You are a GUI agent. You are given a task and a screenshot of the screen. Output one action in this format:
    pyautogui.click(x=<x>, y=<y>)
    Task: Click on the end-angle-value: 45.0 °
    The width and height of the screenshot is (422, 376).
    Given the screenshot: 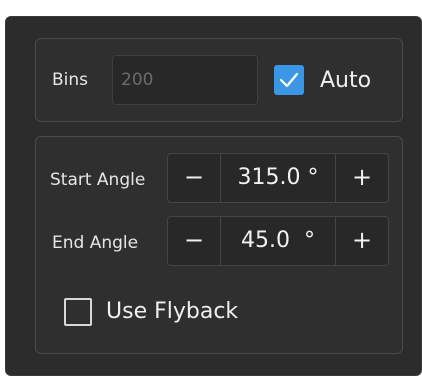 What is the action you would take?
    pyautogui.click(x=278, y=241)
    